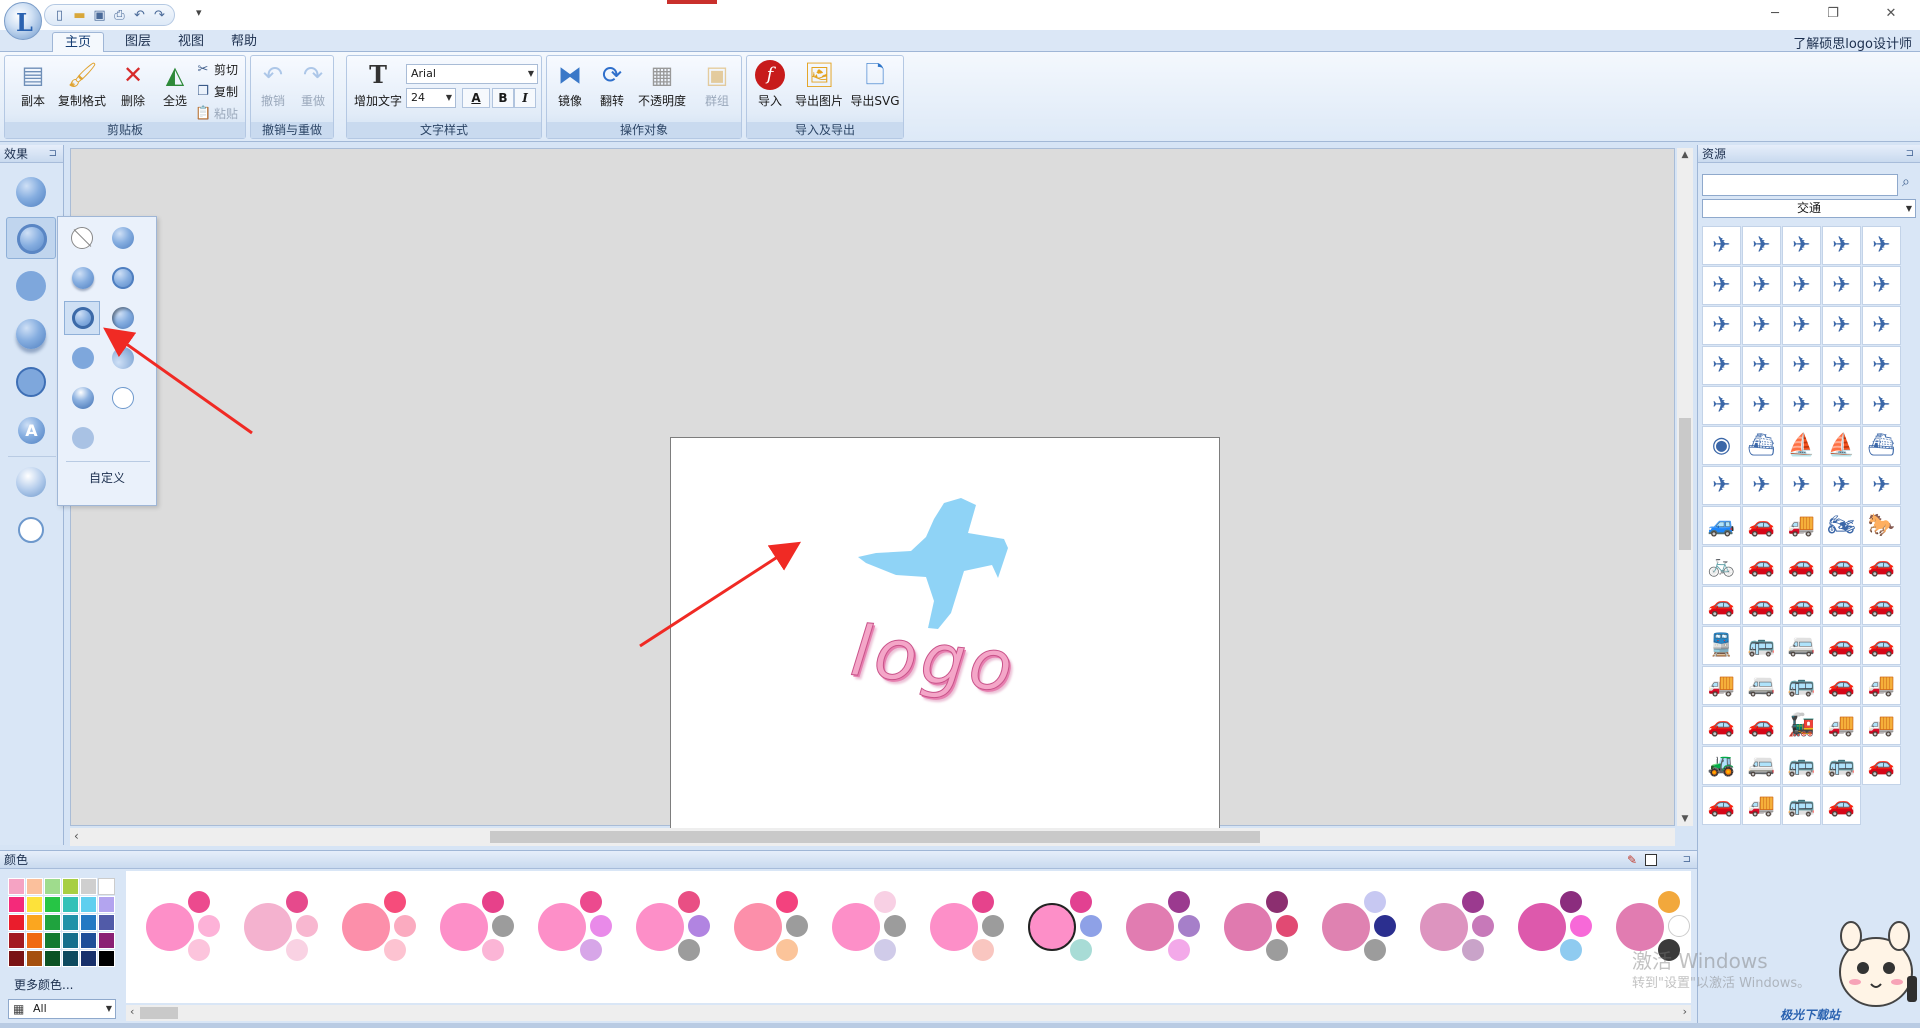 The image size is (1920, 1028). Describe the element at coordinates (273, 84) in the screenshot. I see `undo-button: ↶ 撤销` at that location.